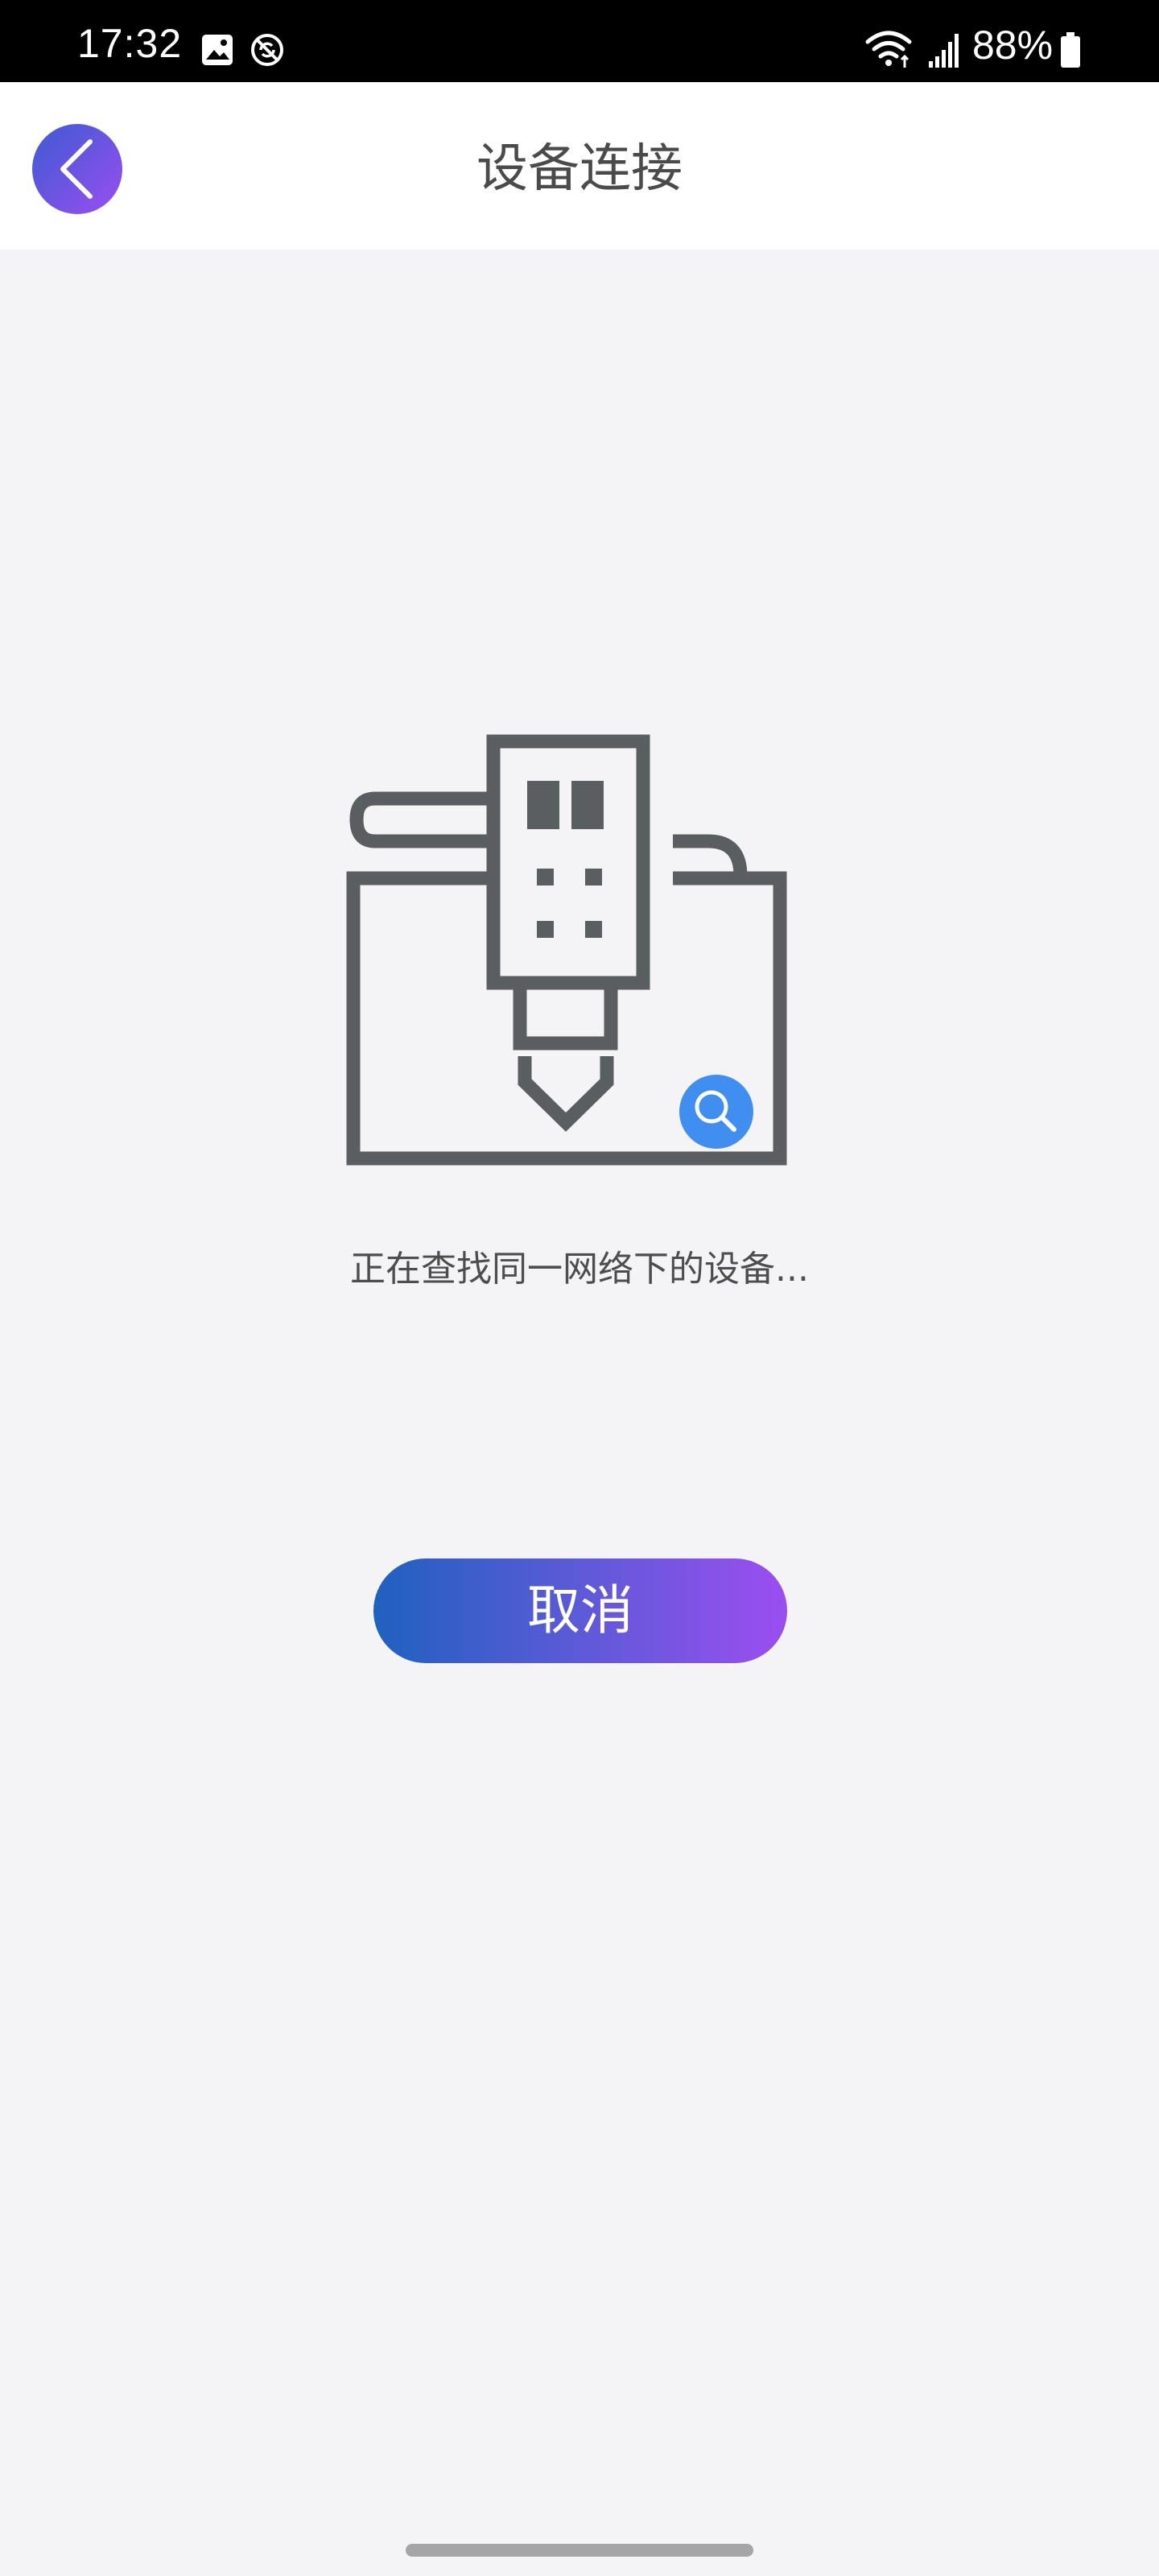 This screenshot has width=1159, height=2576. What do you see at coordinates (130, 43) in the screenshot?
I see `status-time: 17:32` at bounding box center [130, 43].